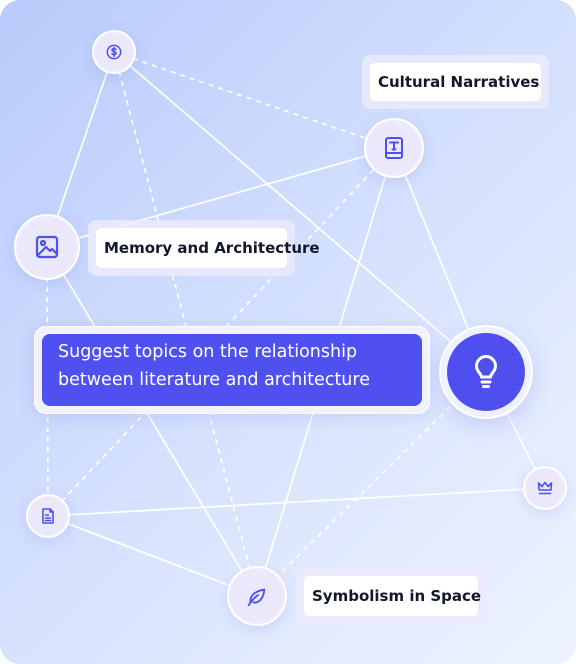 This screenshot has height=664, width=576. I want to click on node-leaf, so click(257, 596).